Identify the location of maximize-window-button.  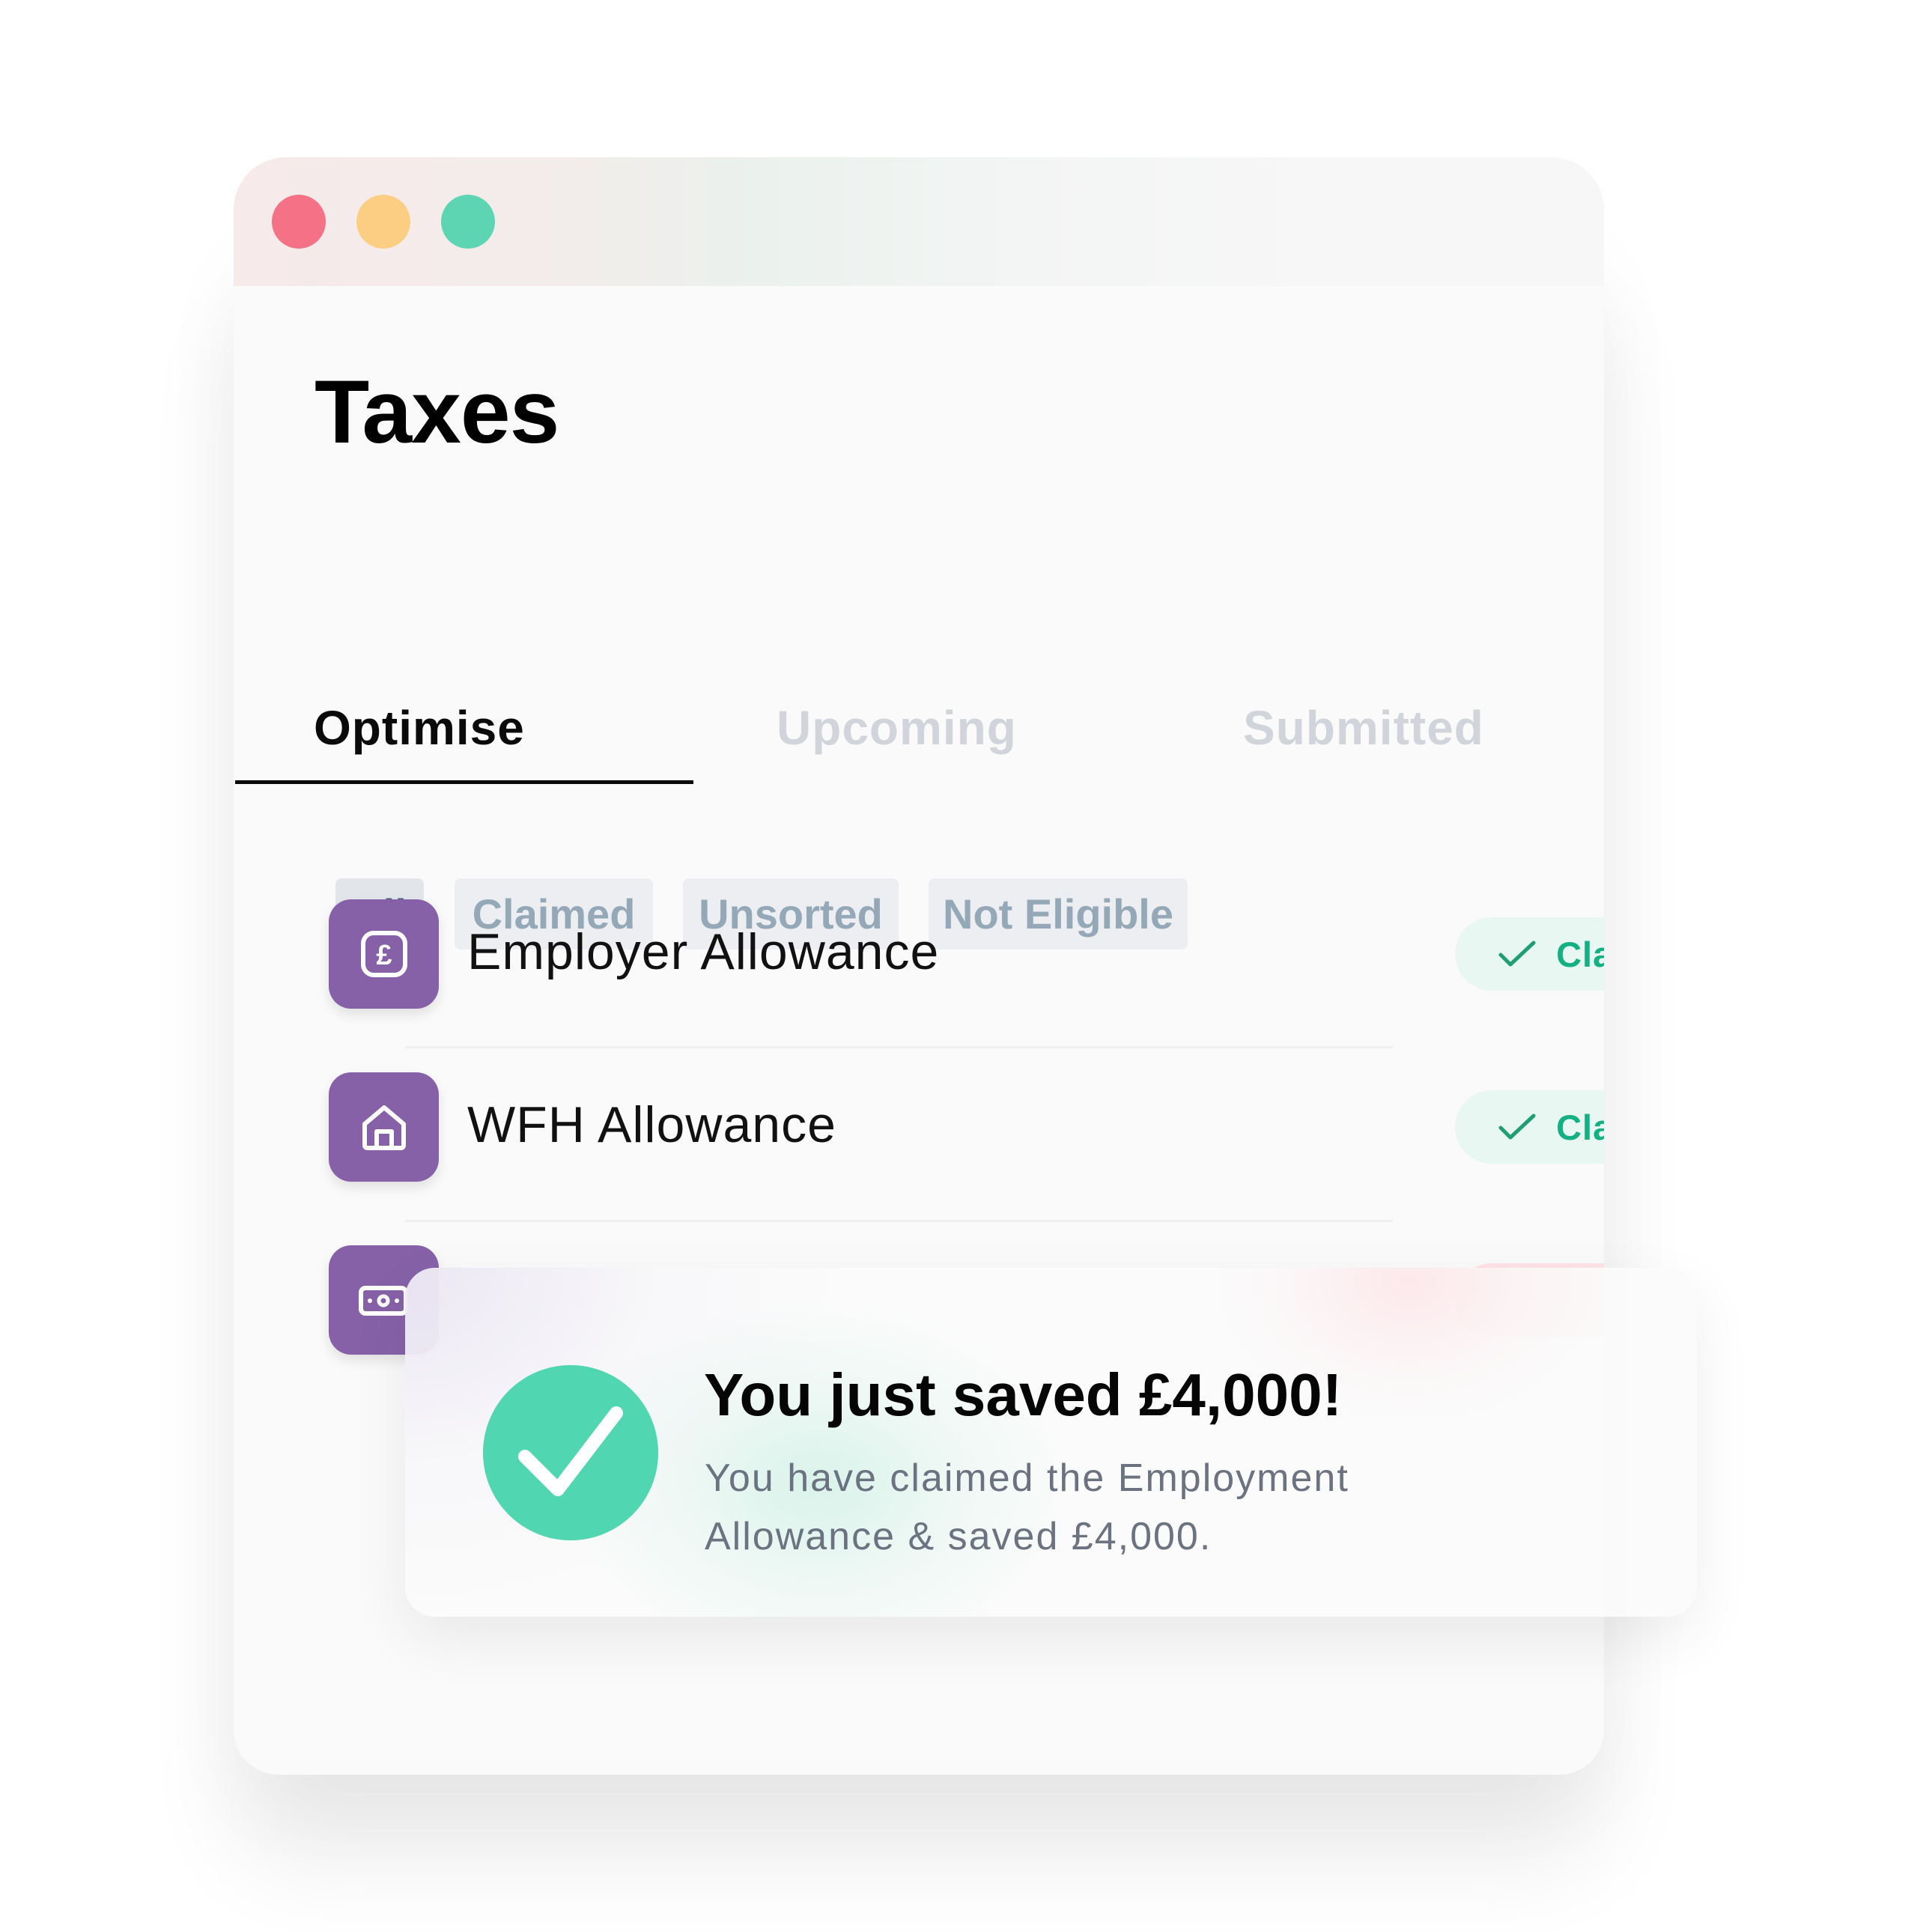
(468, 222).